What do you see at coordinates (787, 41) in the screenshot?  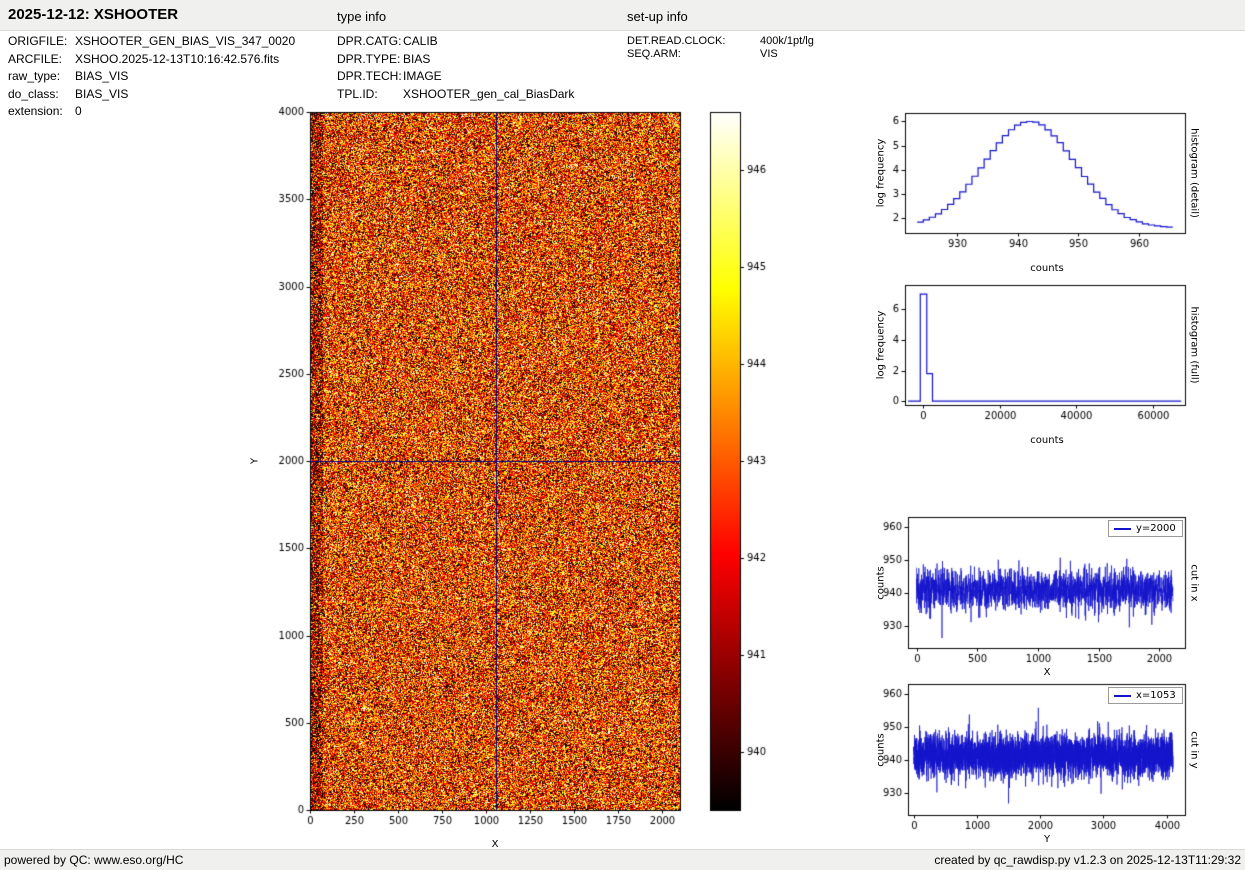 I see `info-value: 400k/1pt/lg` at bounding box center [787, 41].